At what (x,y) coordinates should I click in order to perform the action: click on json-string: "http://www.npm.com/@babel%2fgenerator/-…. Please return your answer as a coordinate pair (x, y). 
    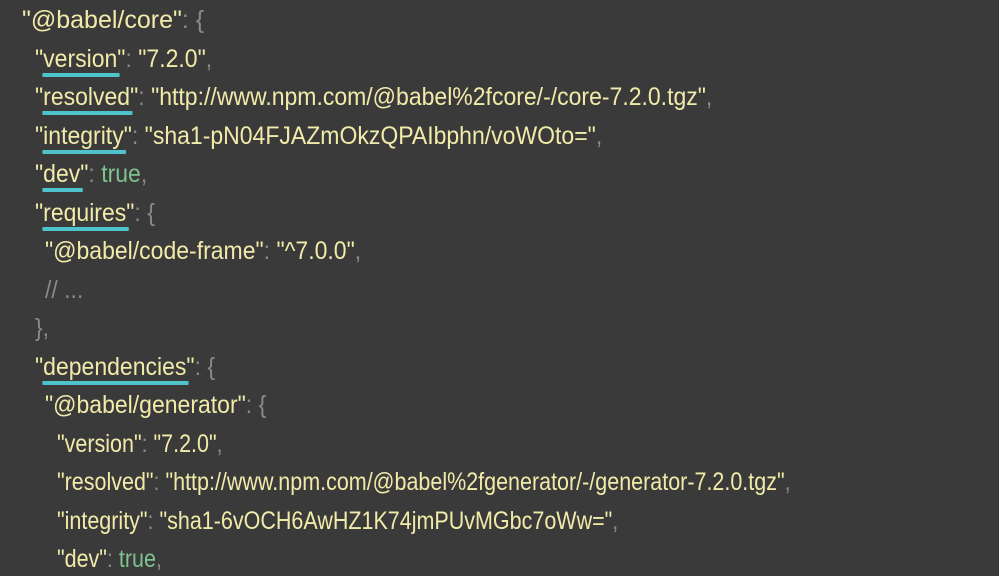
    Looking at the image, I should click on (475, 482).